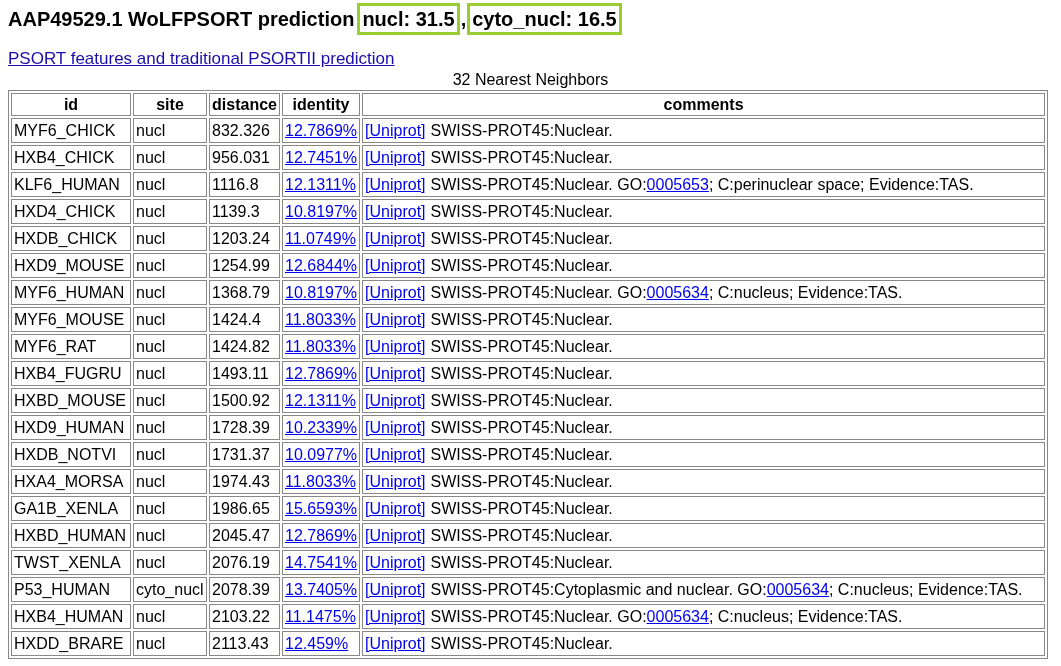 This screenshot has width=1061, height=666. What do you see at coordinates (71, 184) in the screenshot?
I see `table-cell: KLF6_HUMAN` at bounding box center [71, 184].